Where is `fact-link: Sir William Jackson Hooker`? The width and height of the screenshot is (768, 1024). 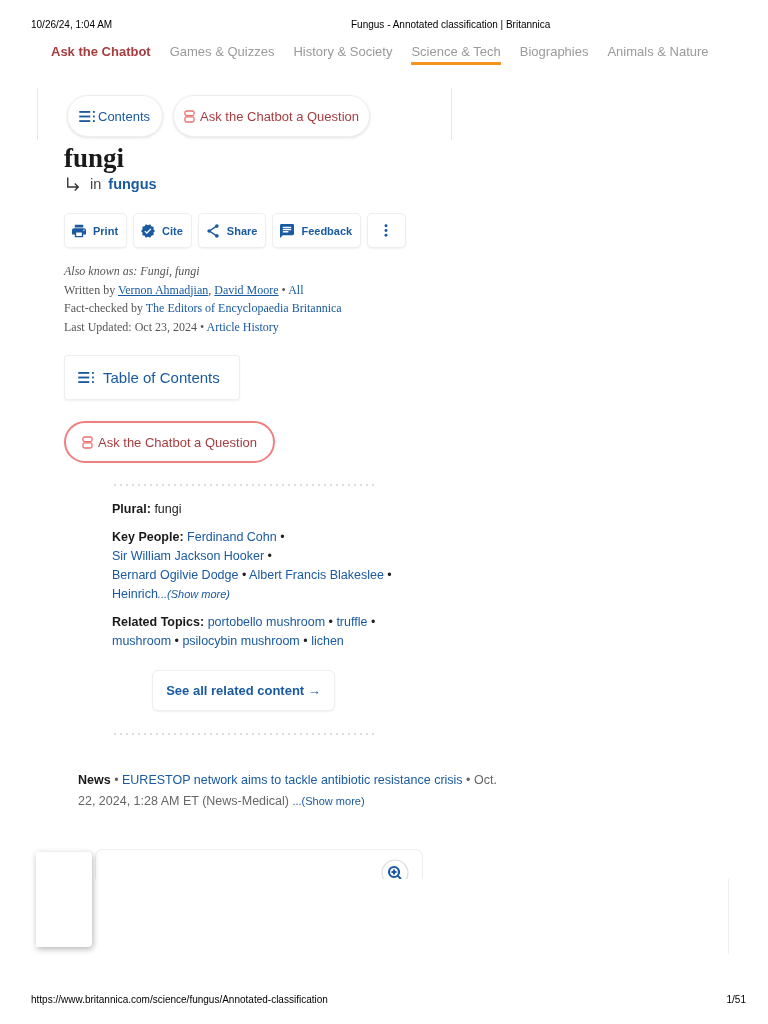 fact-link: Sir William Jackson Hooker is located at coordinates (188, 556).